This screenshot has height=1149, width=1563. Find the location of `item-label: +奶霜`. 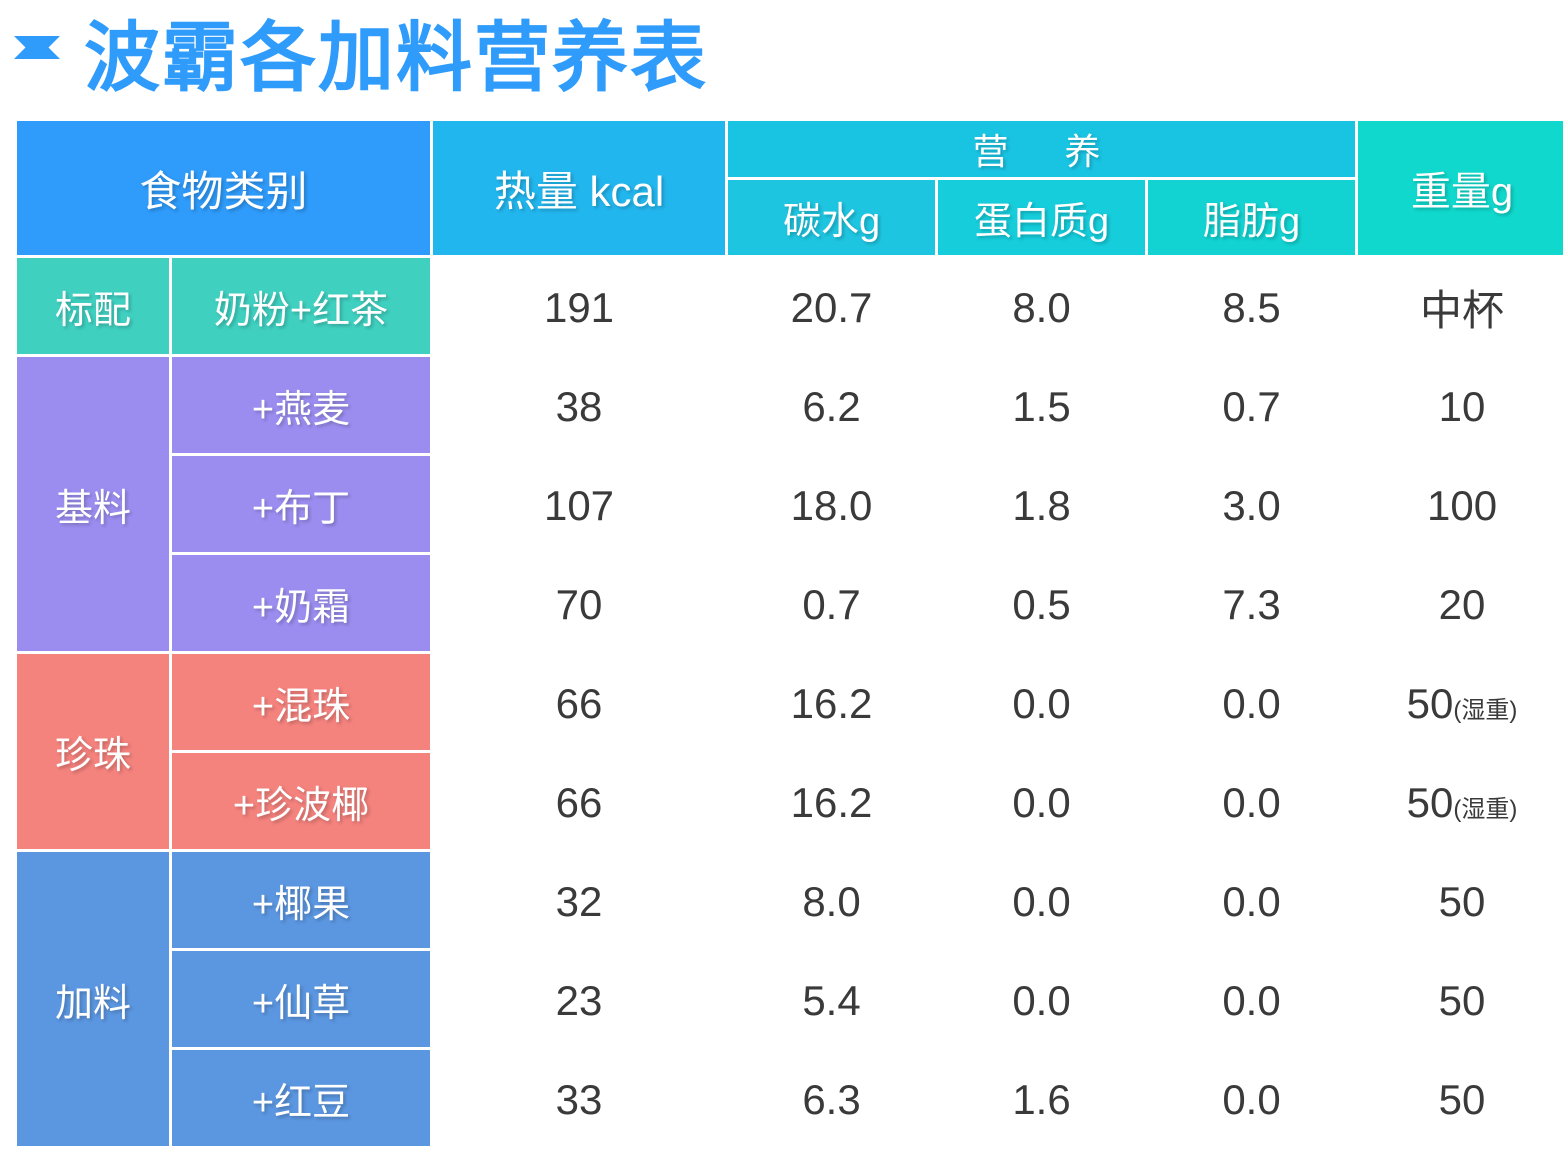

item-label: +奶霜 is located at coordinates (301, 603).